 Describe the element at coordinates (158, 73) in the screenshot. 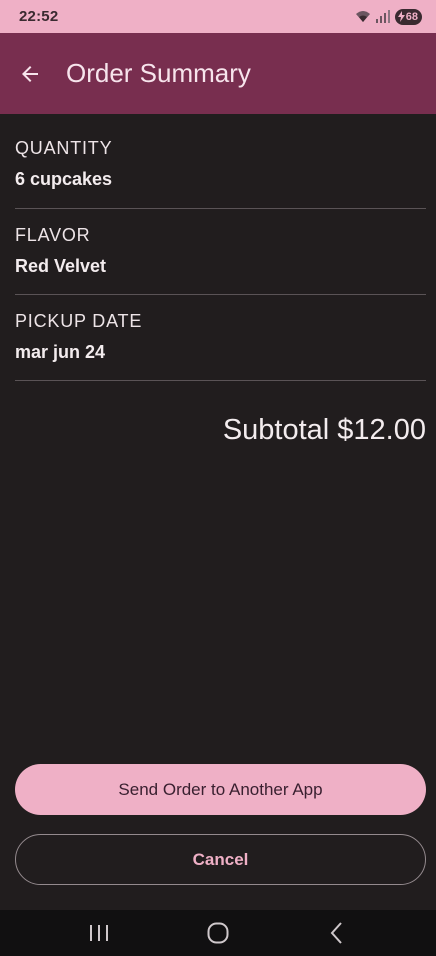

I see `page-title: Order Summary` at that location.